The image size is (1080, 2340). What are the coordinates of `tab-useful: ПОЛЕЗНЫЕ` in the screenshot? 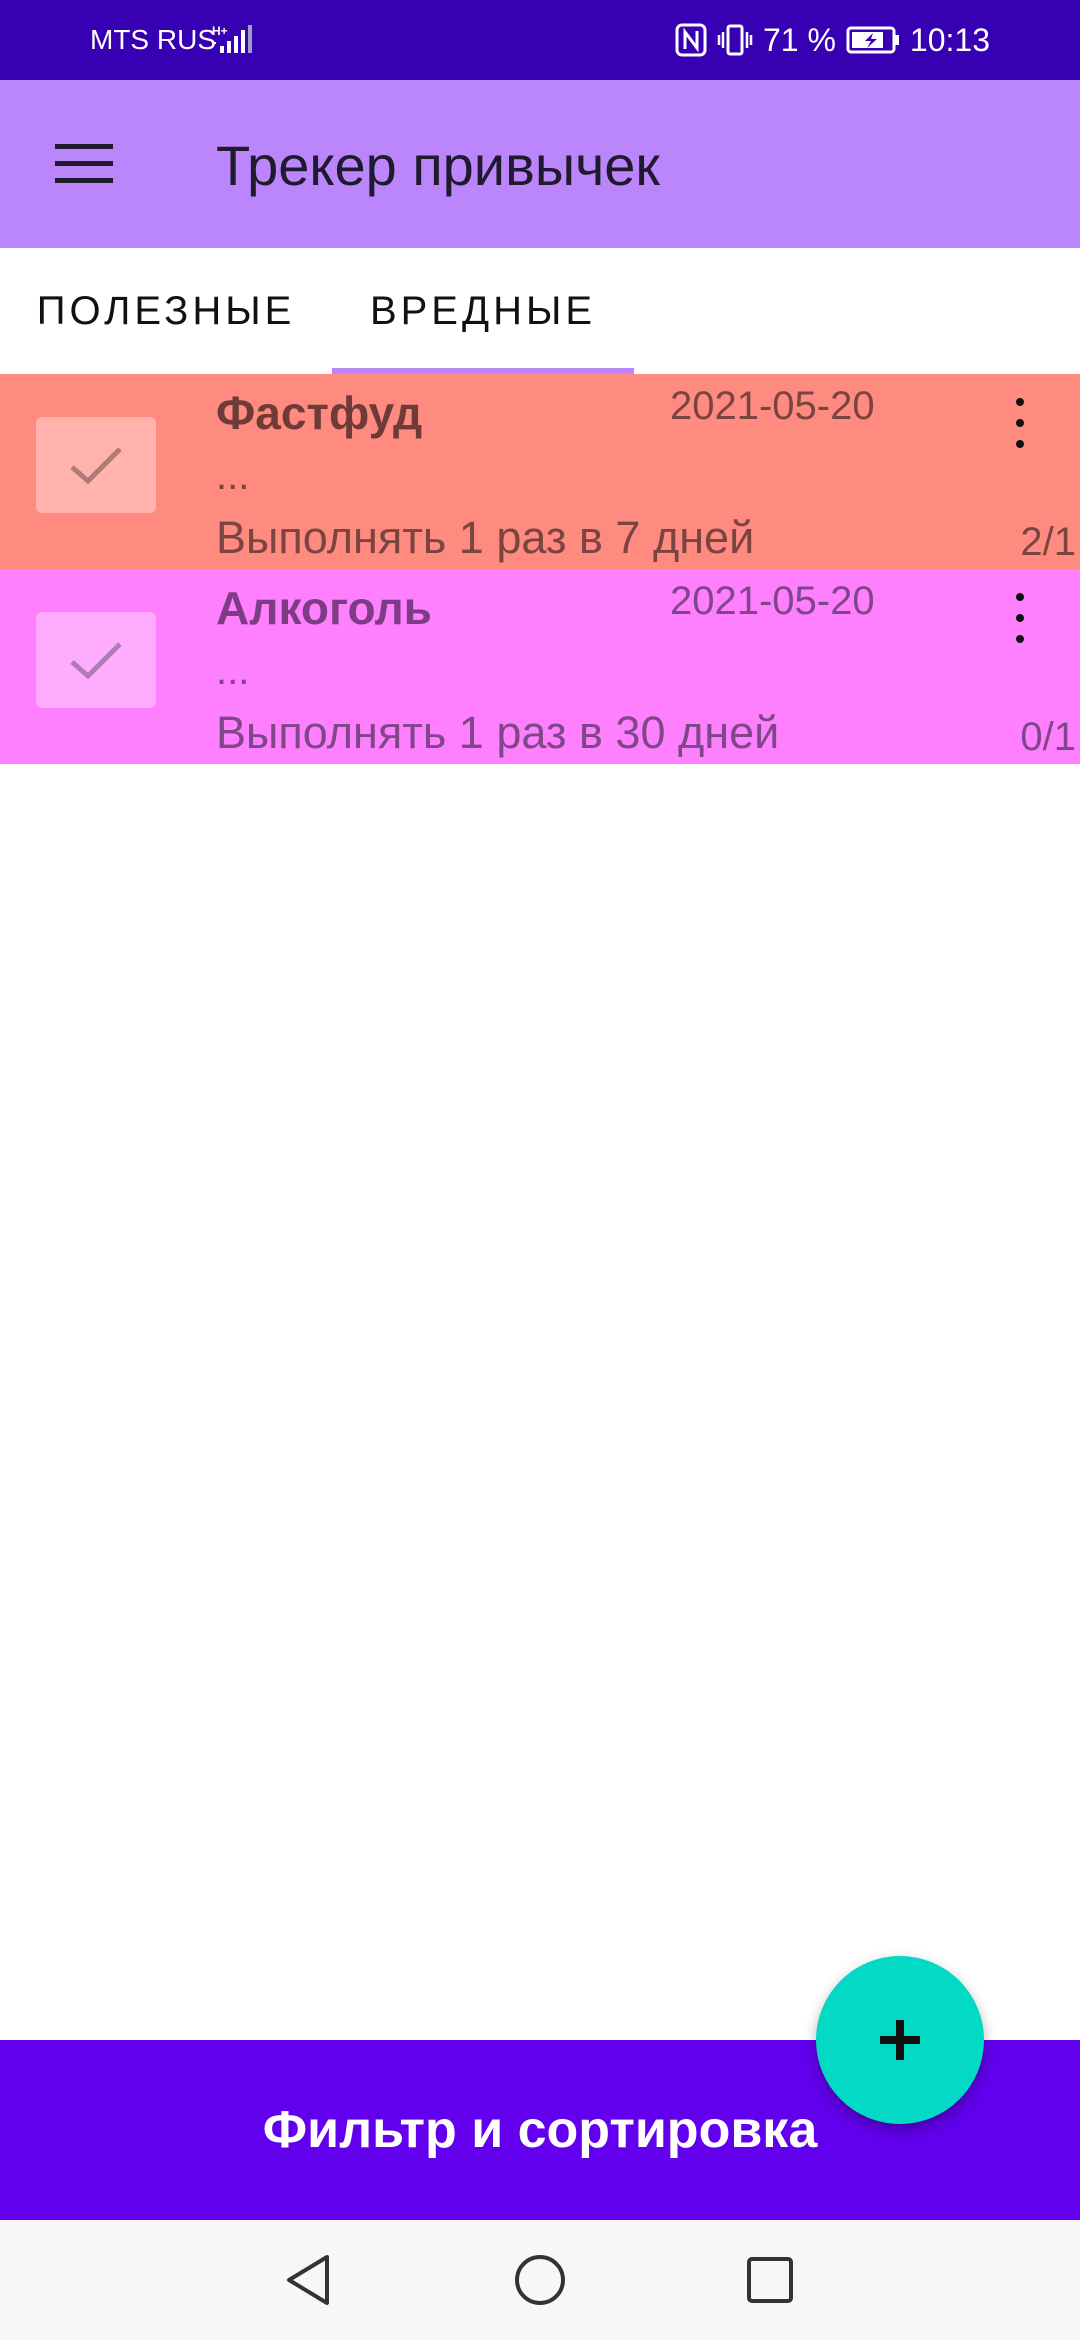 It's located at (166, 311).